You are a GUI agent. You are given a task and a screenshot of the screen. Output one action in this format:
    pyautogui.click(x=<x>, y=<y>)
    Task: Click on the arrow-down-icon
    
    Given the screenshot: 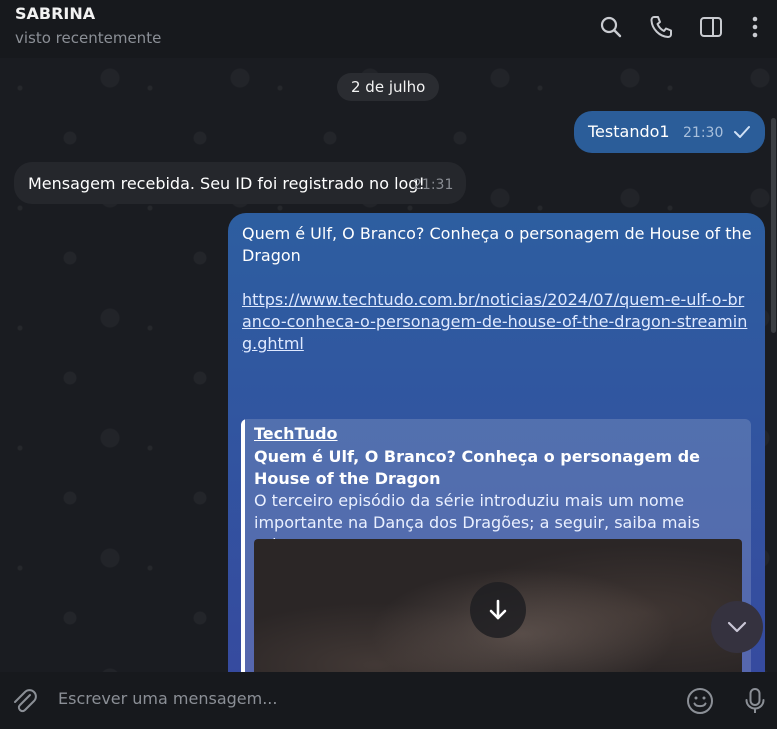 What is the action you would take?
    pyautogui.click(x=498, y=609)
    